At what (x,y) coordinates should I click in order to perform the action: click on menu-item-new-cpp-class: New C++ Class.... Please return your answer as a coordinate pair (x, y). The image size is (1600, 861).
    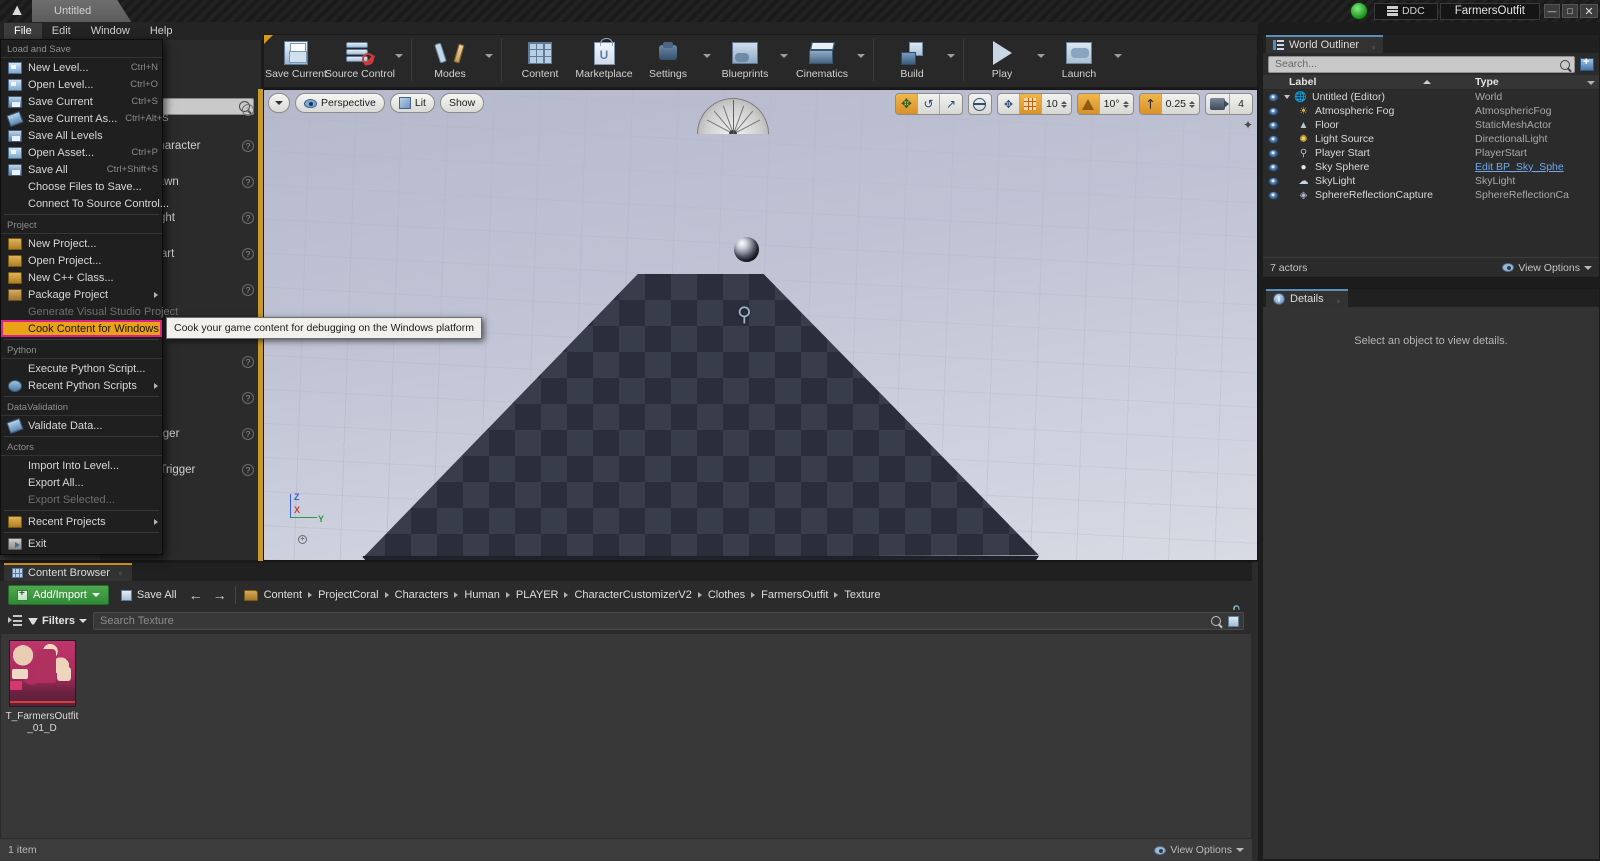
    Looking at the image, I should click on (81, 277).